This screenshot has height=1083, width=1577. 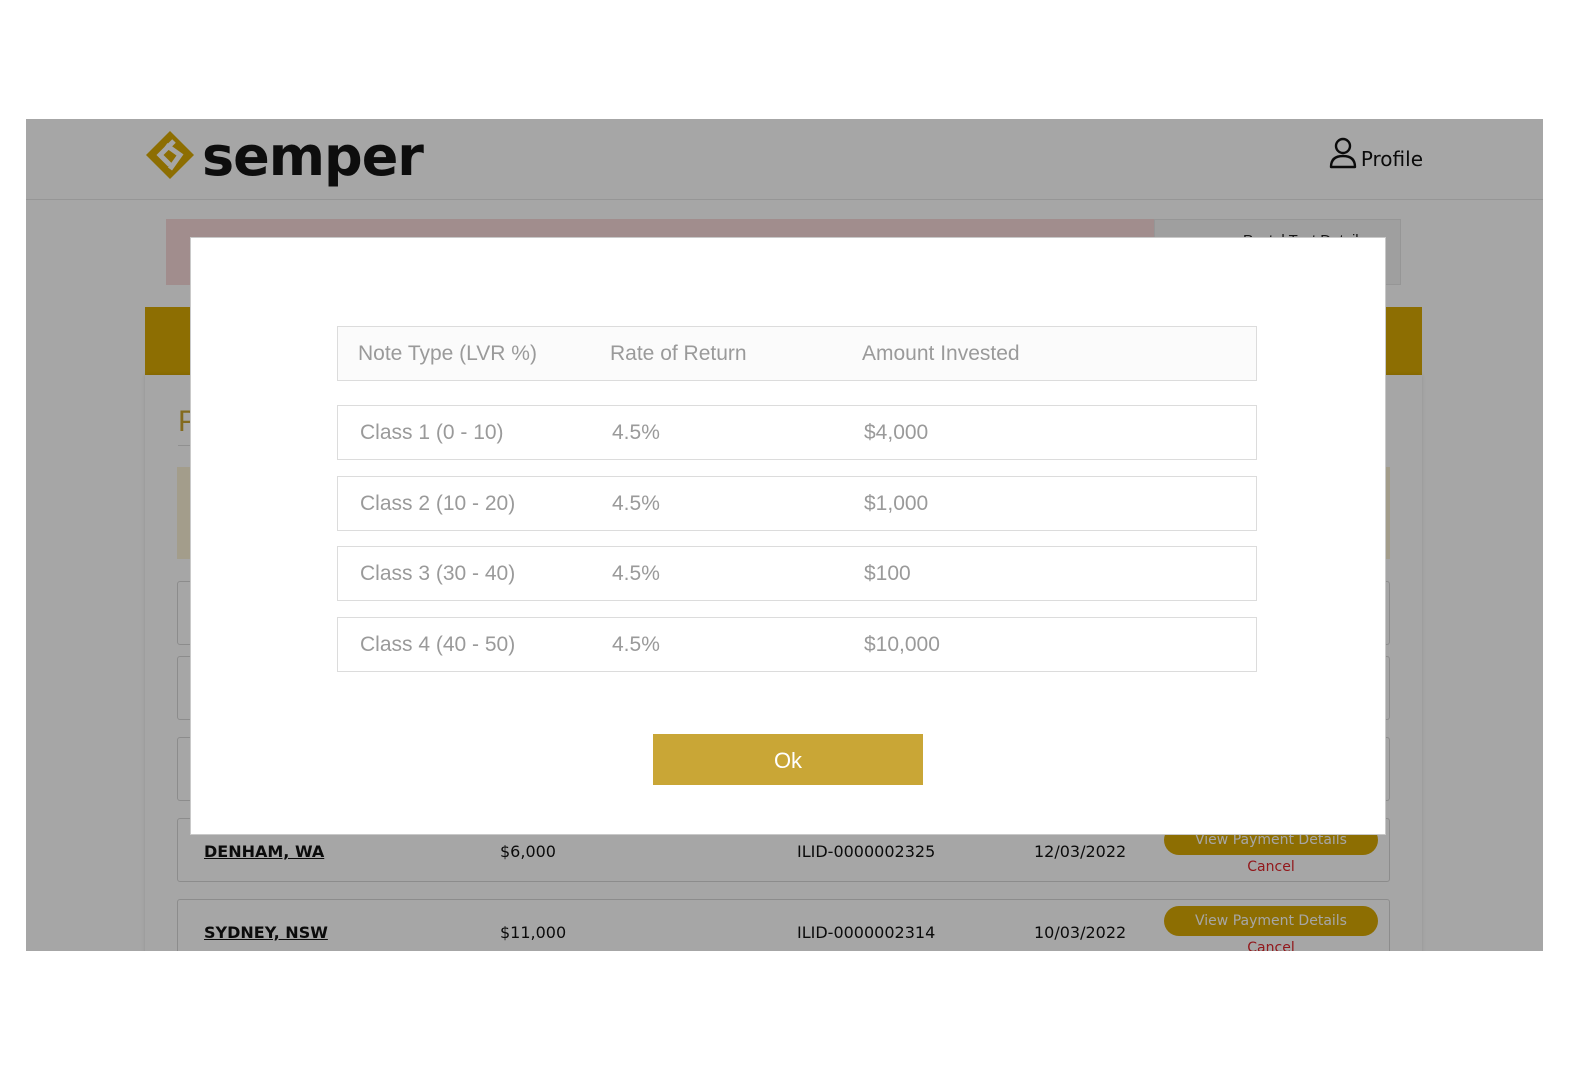 I want to click on column-header-amount: Amount Invested, so click(x=941, y=353).